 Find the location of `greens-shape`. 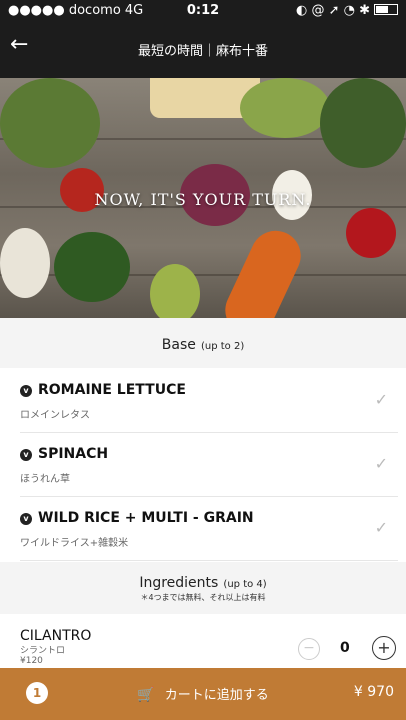

greens-shape is located at coordinates (285, 108).